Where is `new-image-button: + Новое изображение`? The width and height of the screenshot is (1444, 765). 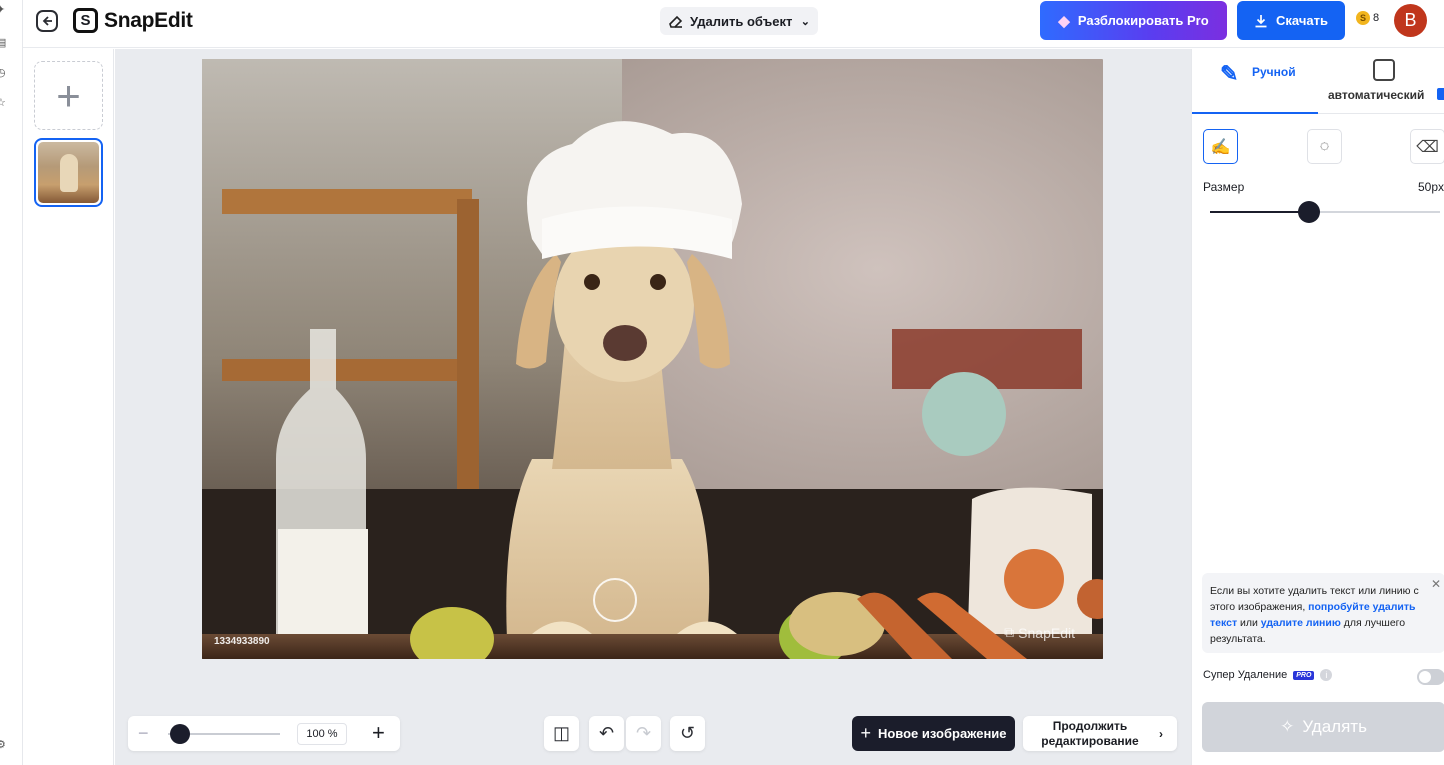
new-image-button: + Новое изображение is located at coordinates (933, 733).